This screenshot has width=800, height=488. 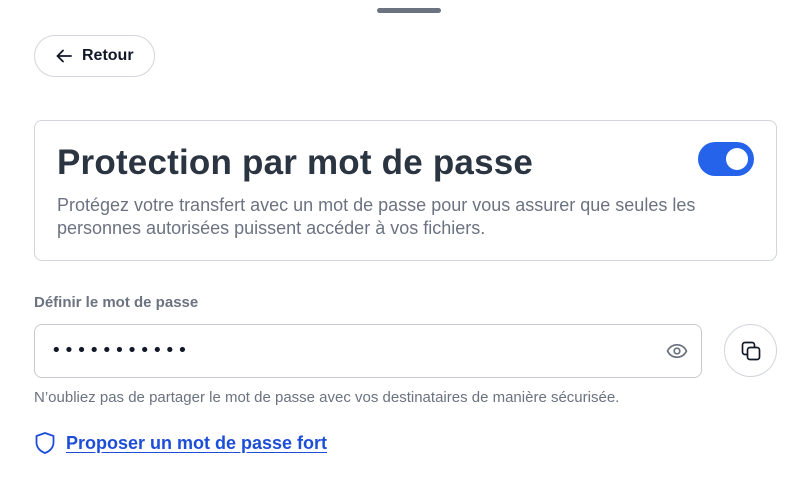 What do you see at coordinates (45, 443) in the screenshot?
I see `shield-icon` at bounding box center [45, 443].